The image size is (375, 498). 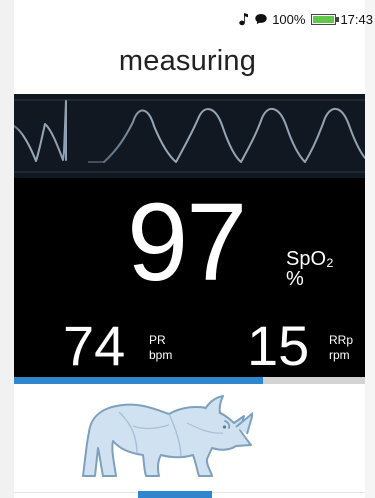 I want to click on respiration-rate-unit: rpm, so click(x=339, y=355).